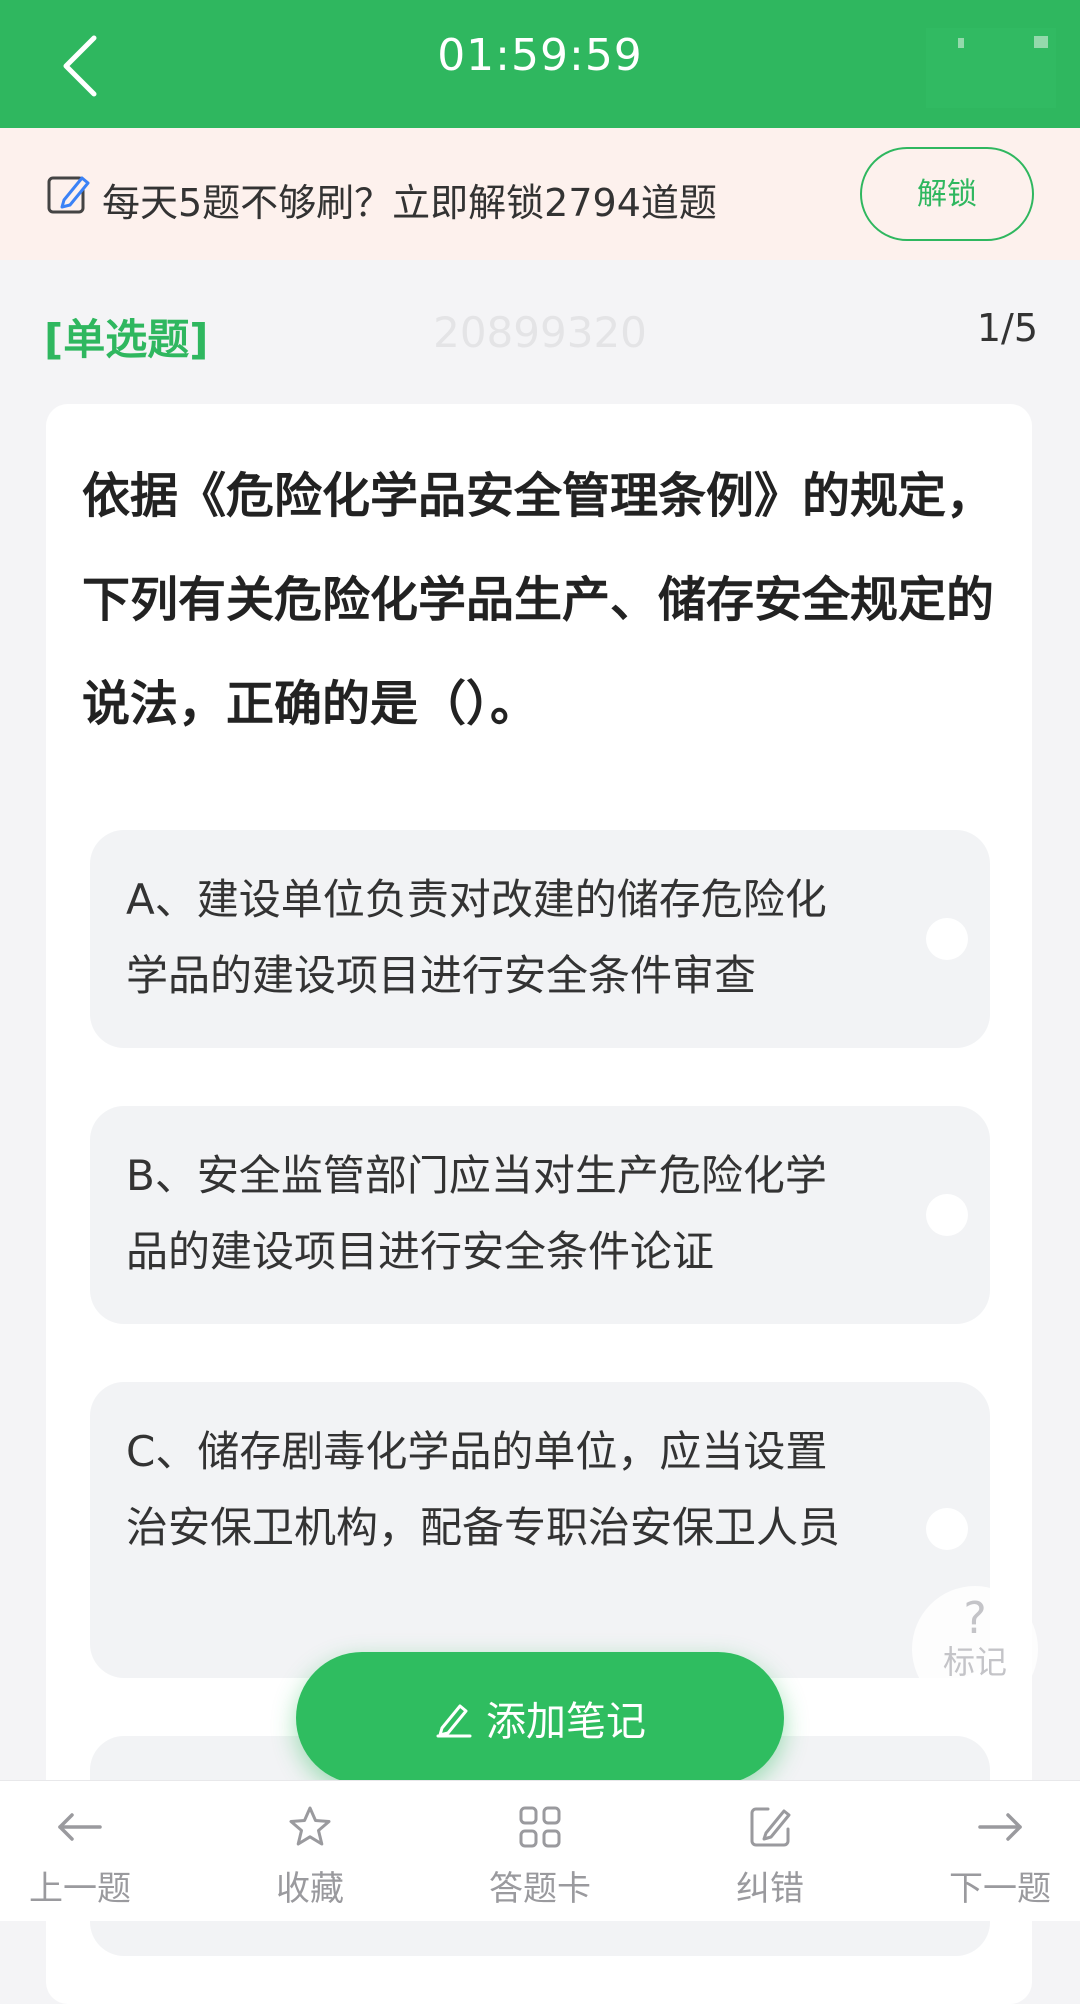 The height and width of the screenshot is (2004, 1080). I want to click on option-c: C、储存剧毒化学品的单位，应当设置治安保卫机构，配备专职治安保卫人员, so click(540, 1530).